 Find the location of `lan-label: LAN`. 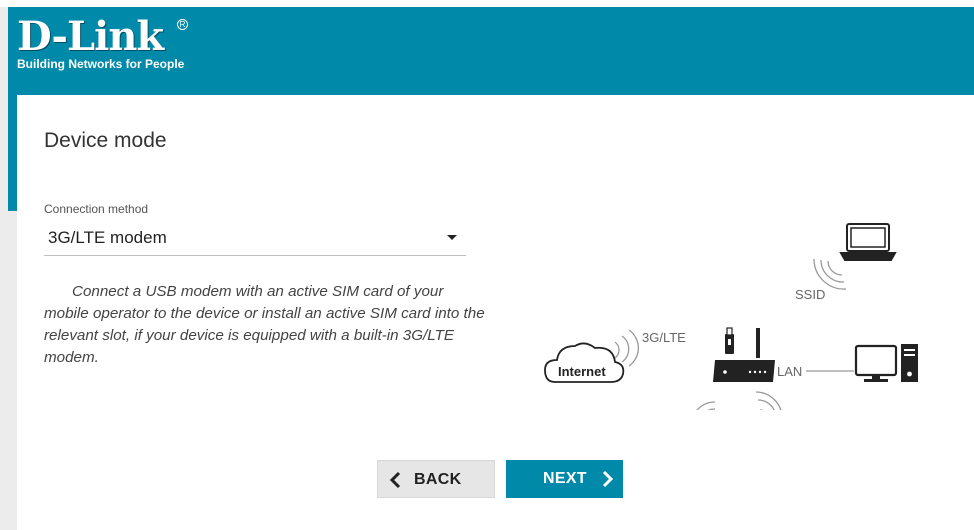

lan-label: LAN is located at coordinates (789, 371).